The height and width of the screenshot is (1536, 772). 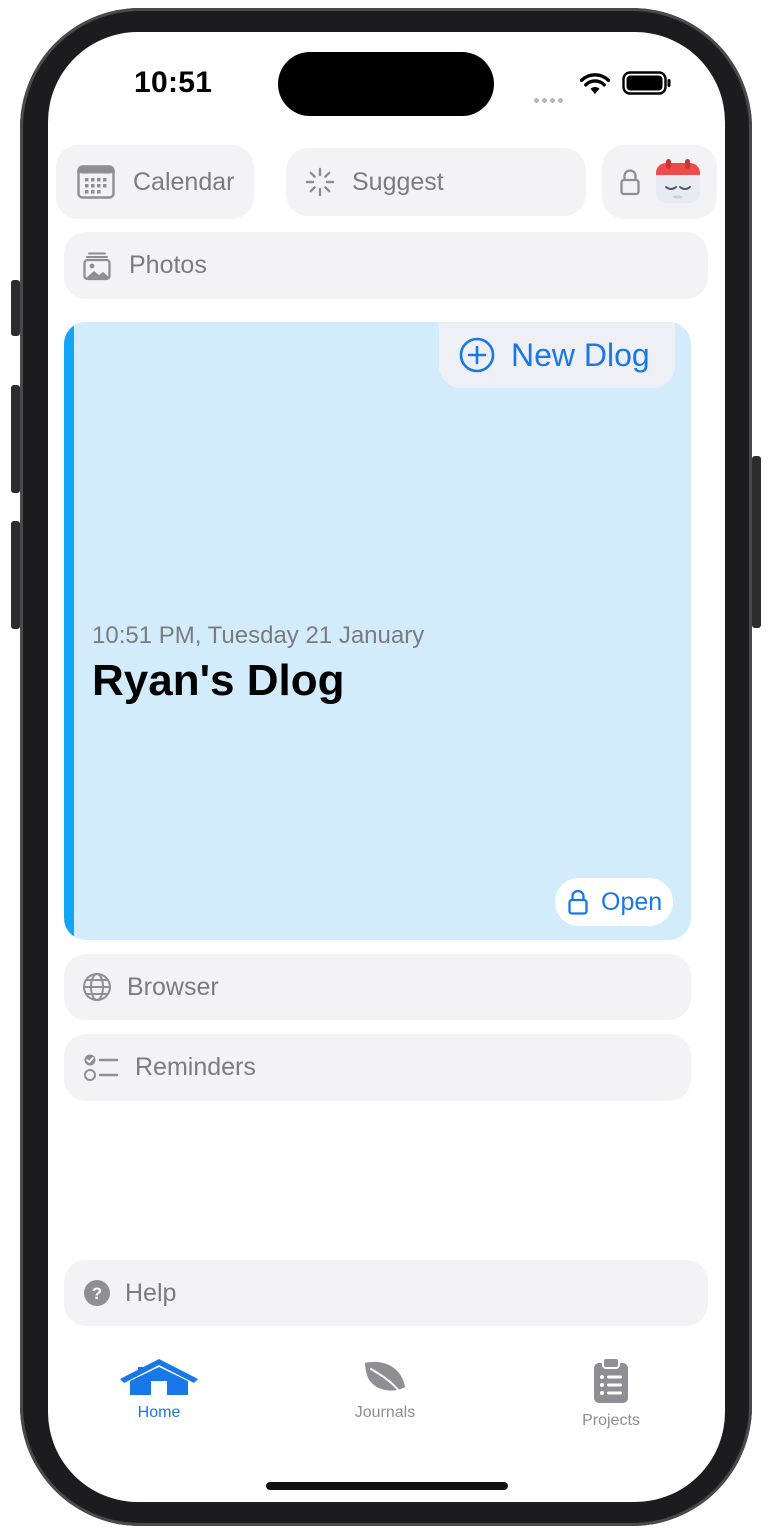 What do you see at coordinates (386, 265) in the screenshot?
I see `photos-button: Photos` at bounding box center [386, 265].